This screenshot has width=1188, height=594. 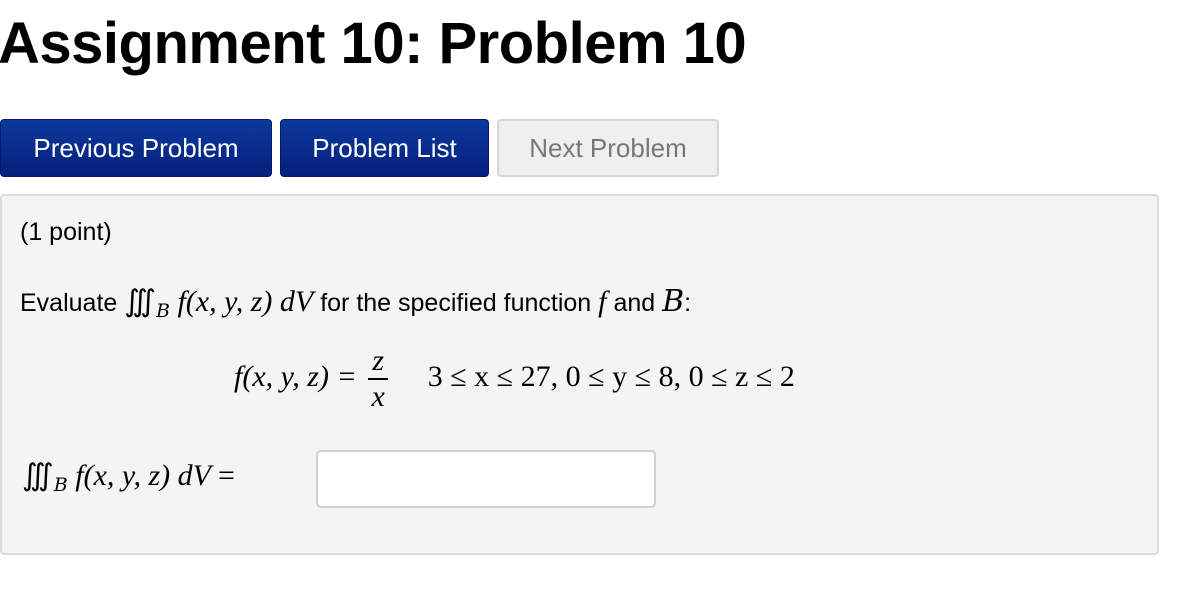 What do you see at coordinates (295, 376) in the screenshot?
I see `function-lhs: f(x, y, z) =` at bounding box center [295, 376].